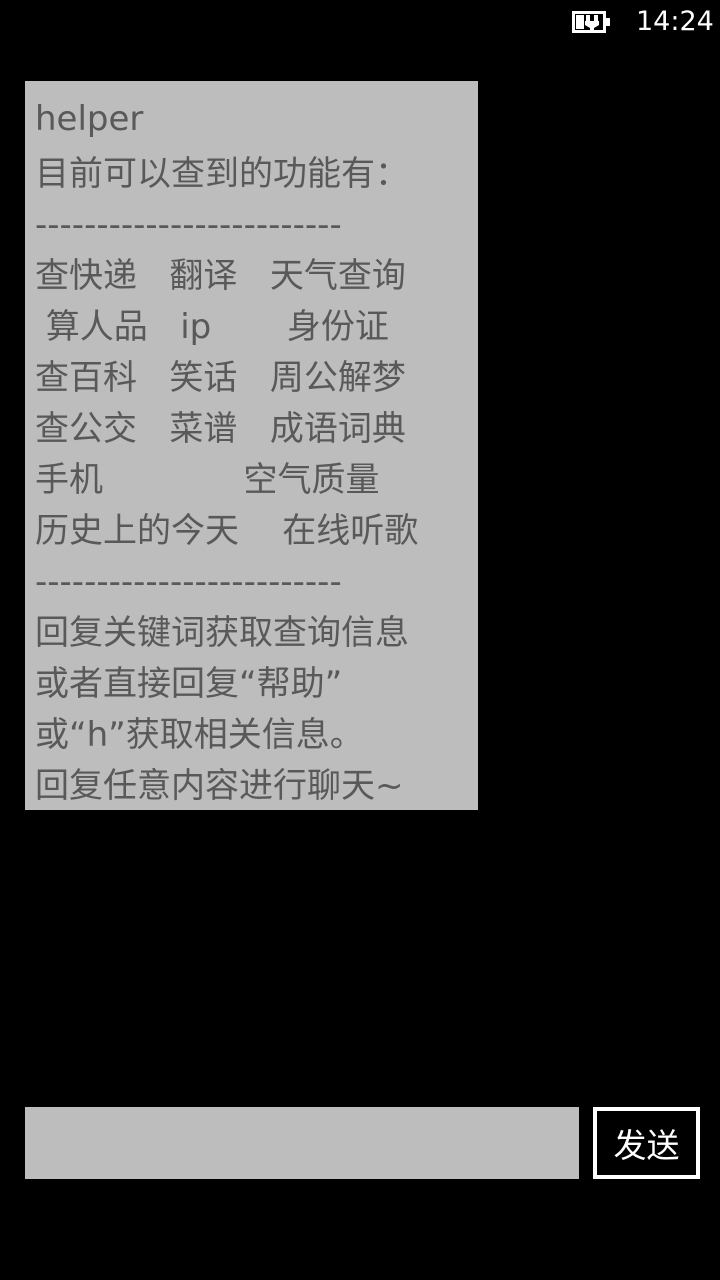  What do you see at coordinates (199, 735) in the screenshot?
I see `message-line: 或“h”获取相关信息。` at bounding box center [199, 735].